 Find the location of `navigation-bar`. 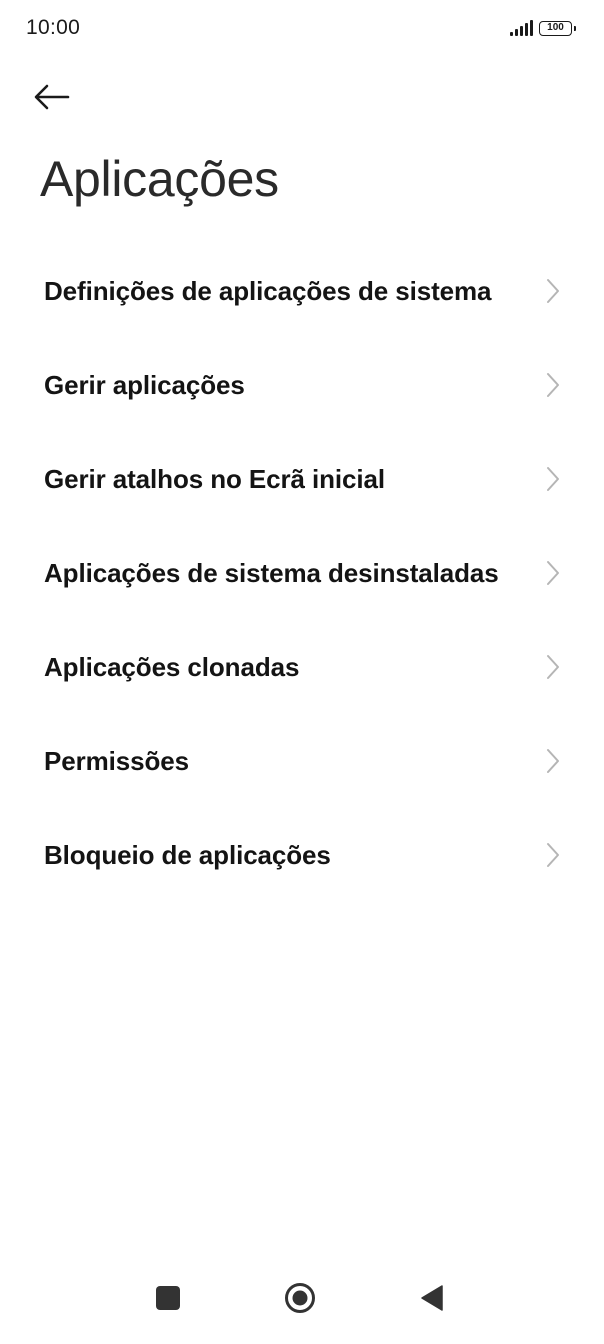

navigation-bar is located at coordinates (302, 1304).